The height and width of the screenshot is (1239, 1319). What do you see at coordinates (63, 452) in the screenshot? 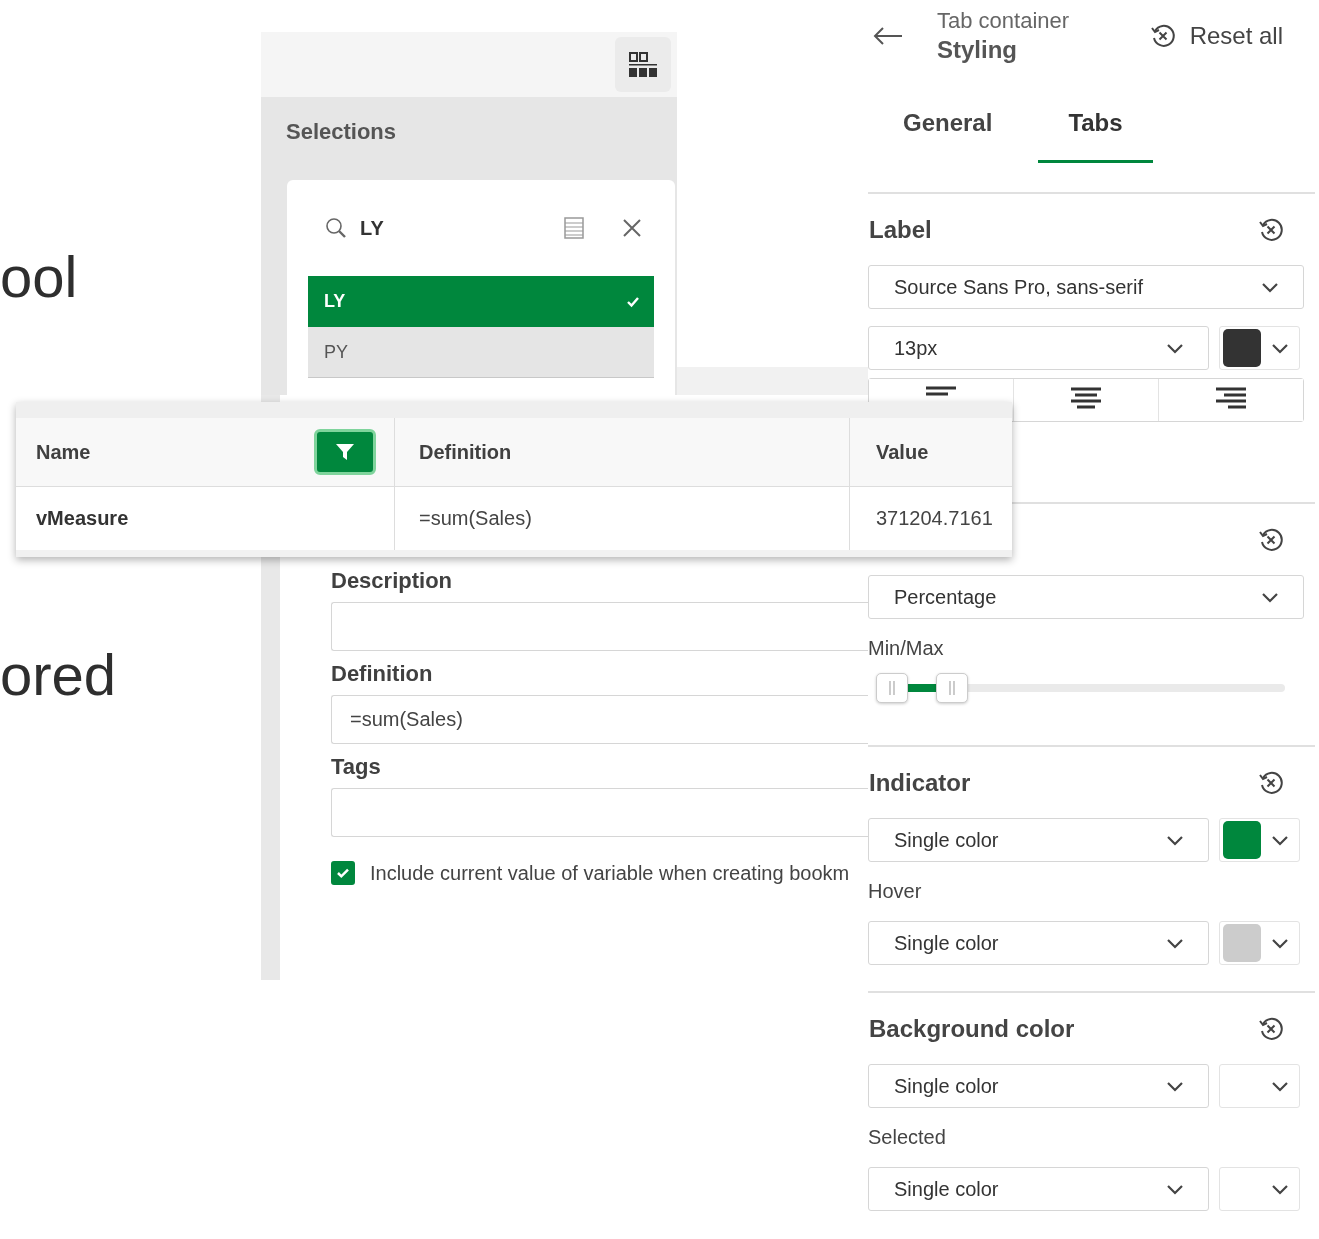
I see `column-header: Name` at bounding box center [63, 452].